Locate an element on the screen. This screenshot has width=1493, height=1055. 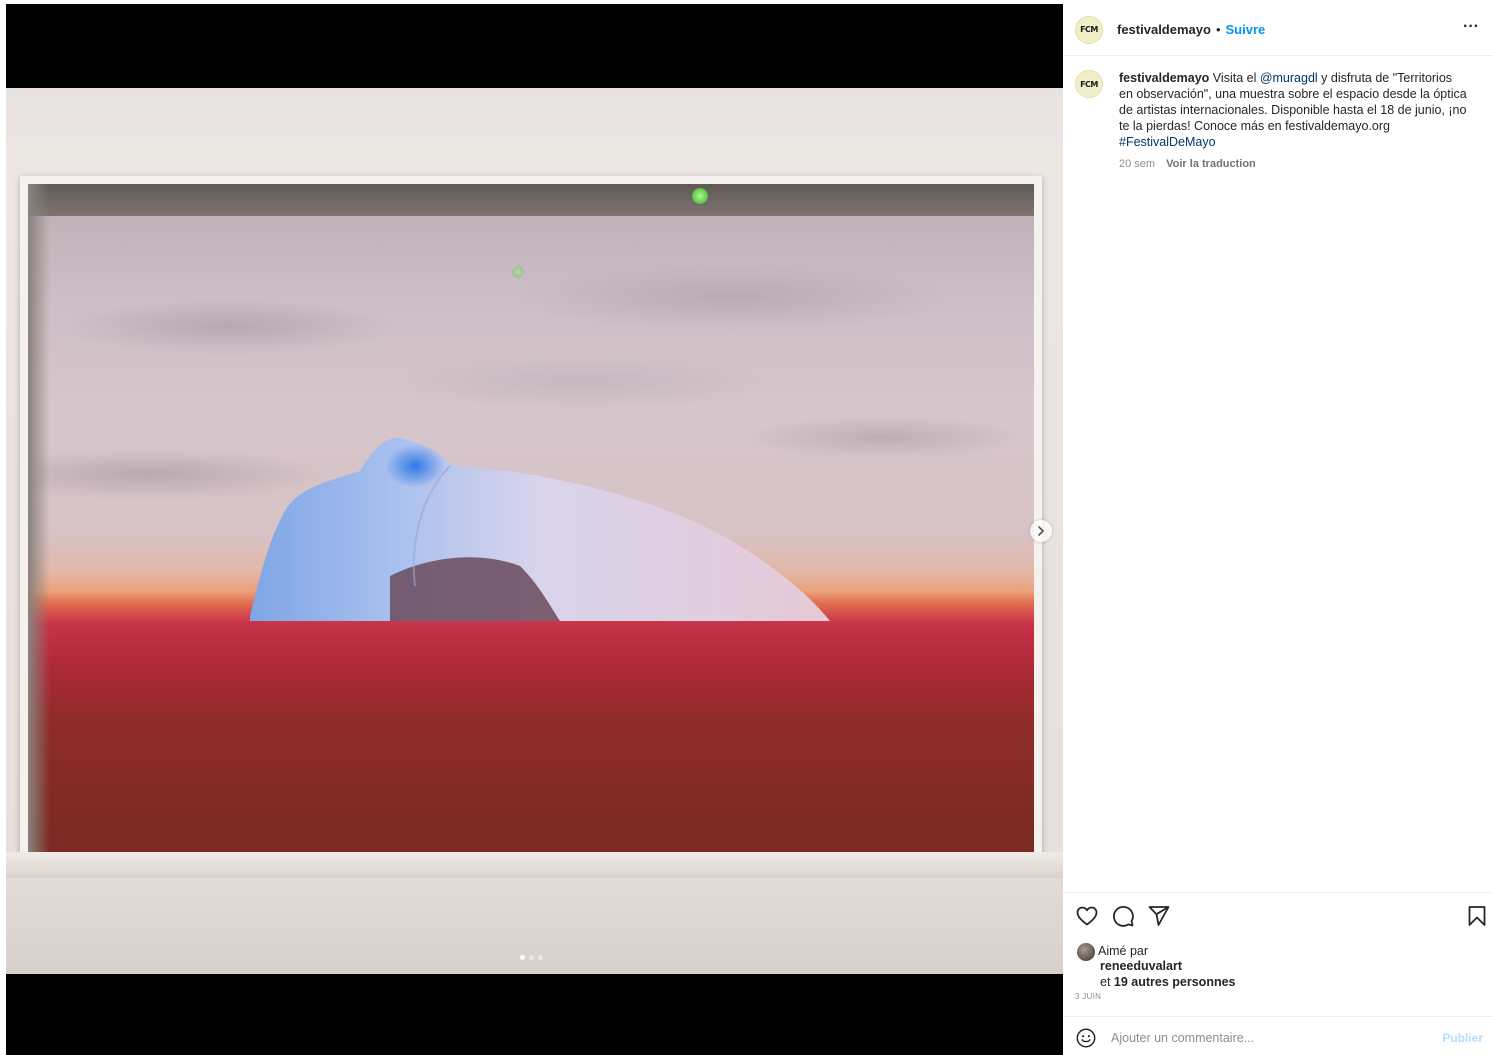
carousel-next-button is located at coordinates (1041, 531).